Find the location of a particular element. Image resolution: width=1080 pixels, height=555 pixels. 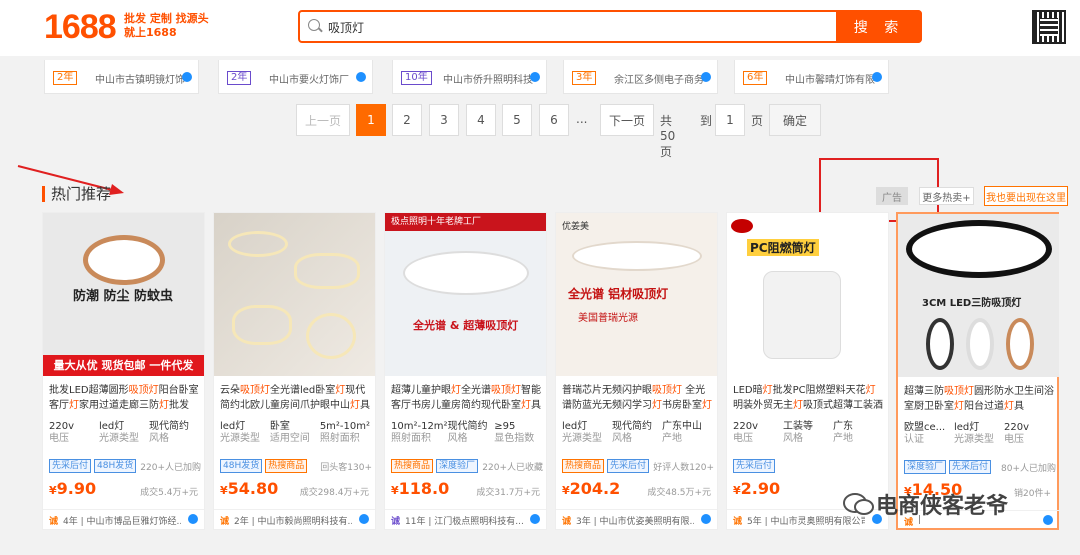

shop-row: 6年 中山市馨晴灯饰有限公司 is located at coordinates (811, 77).